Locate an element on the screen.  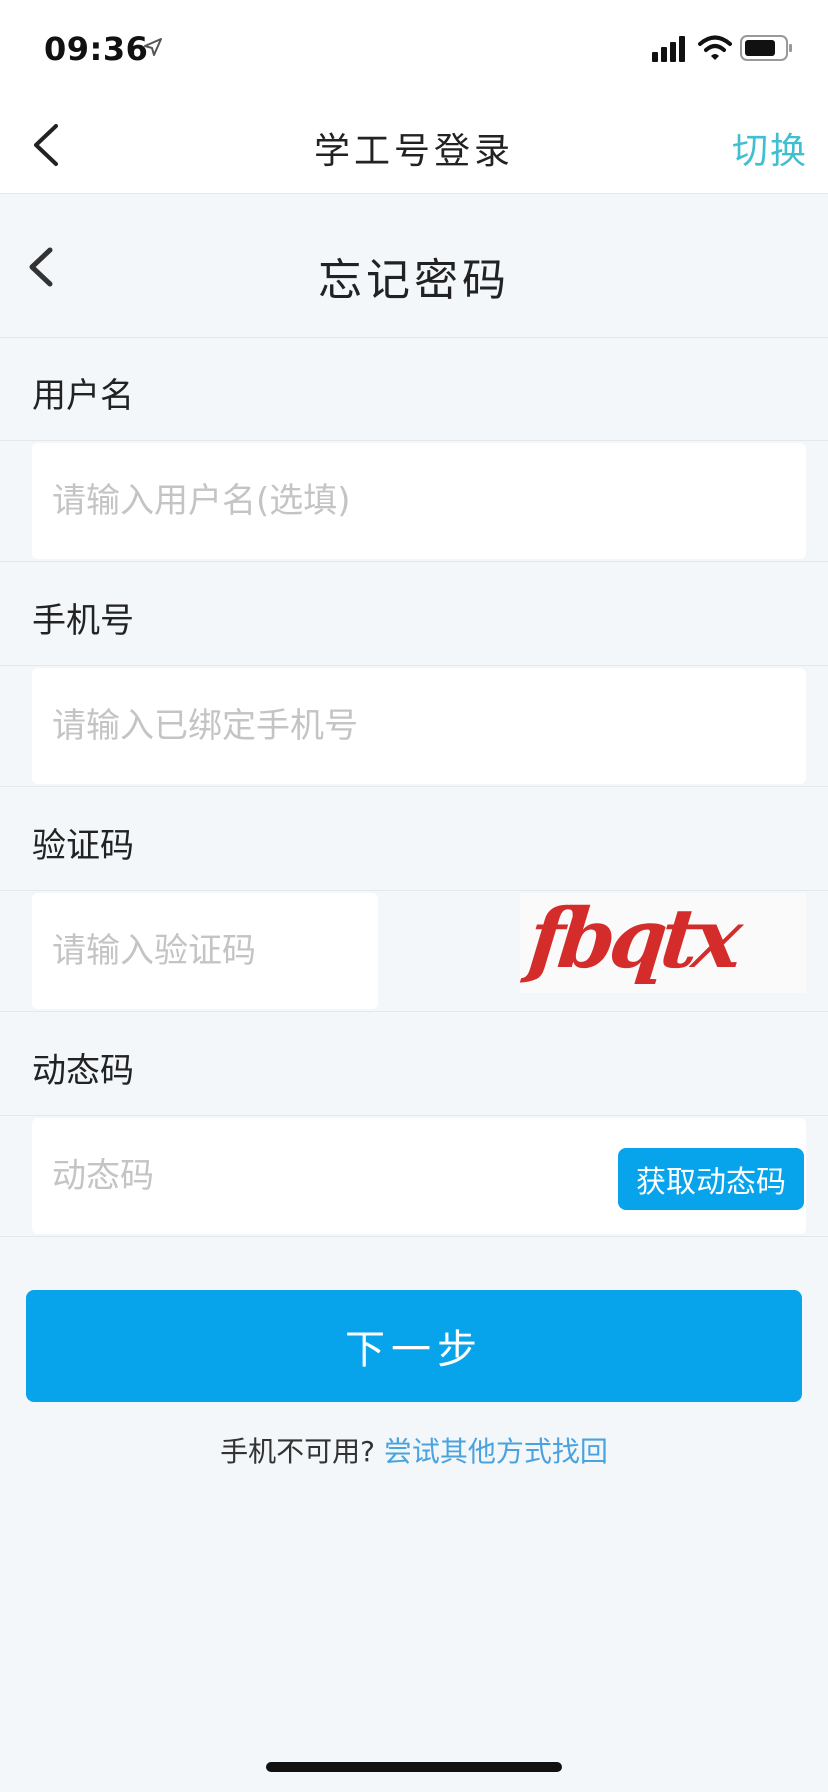
captcha-label: 验证码 is located at coordinates (83, 846).